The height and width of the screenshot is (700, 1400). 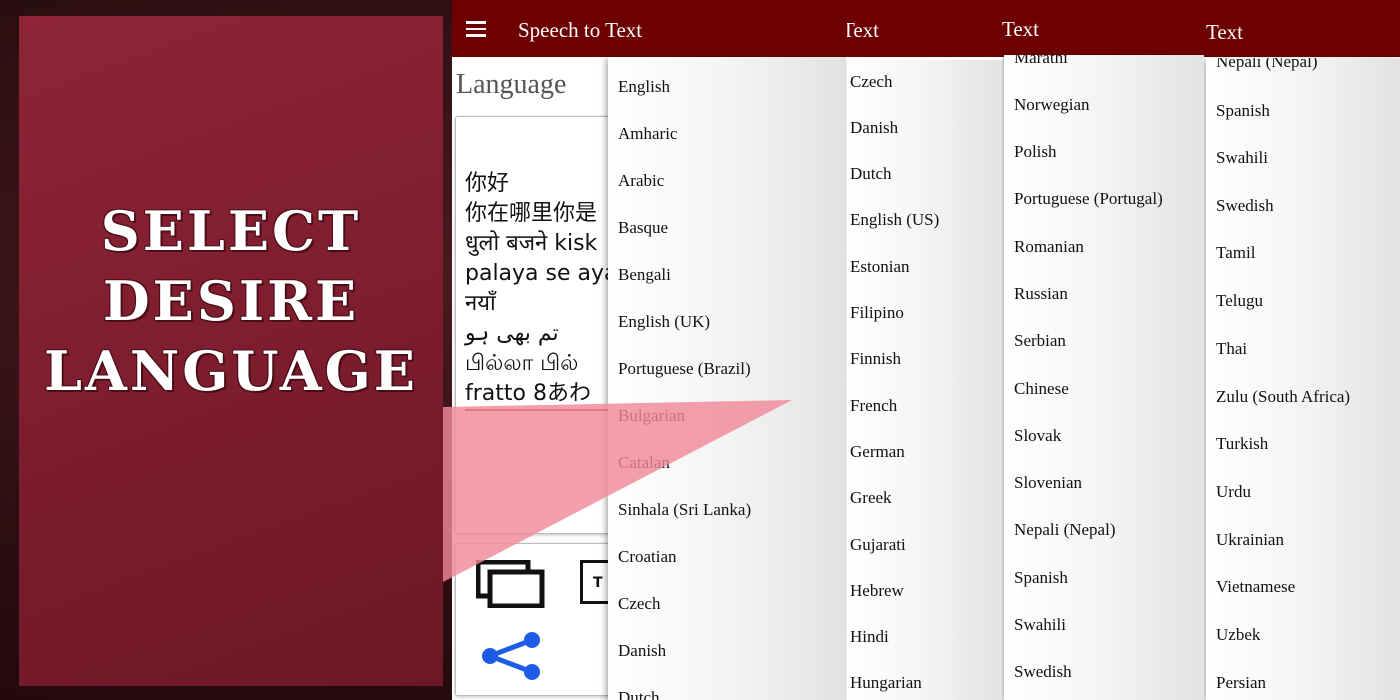 I want to click on menu-icon, so click(x=476, y=29).